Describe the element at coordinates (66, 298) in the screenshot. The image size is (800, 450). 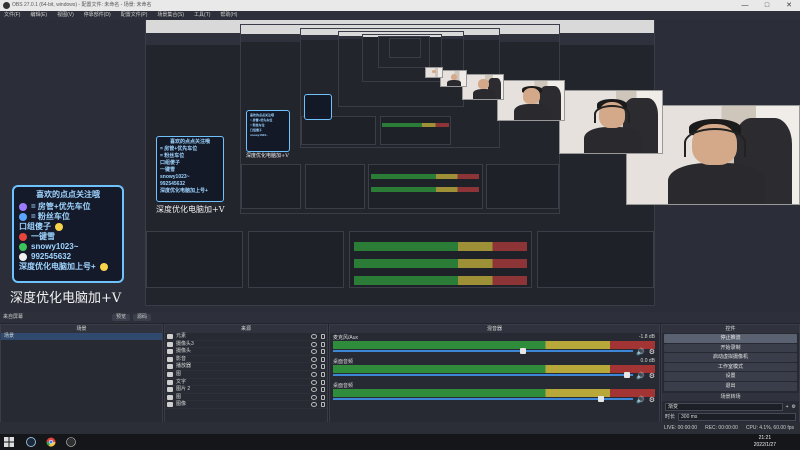
I see `promo-caption: 深度优化电脑加+V` at that location.